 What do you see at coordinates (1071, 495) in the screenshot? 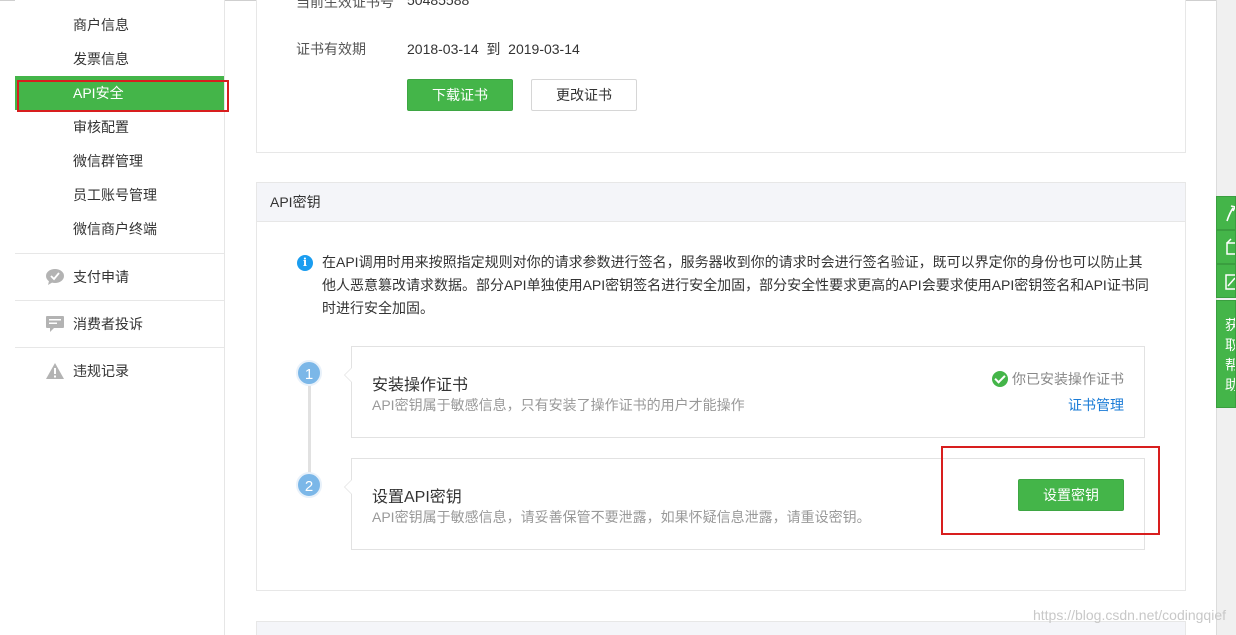
I see `set-key-button: 设置密钥` at bounding box center [1071, 495].